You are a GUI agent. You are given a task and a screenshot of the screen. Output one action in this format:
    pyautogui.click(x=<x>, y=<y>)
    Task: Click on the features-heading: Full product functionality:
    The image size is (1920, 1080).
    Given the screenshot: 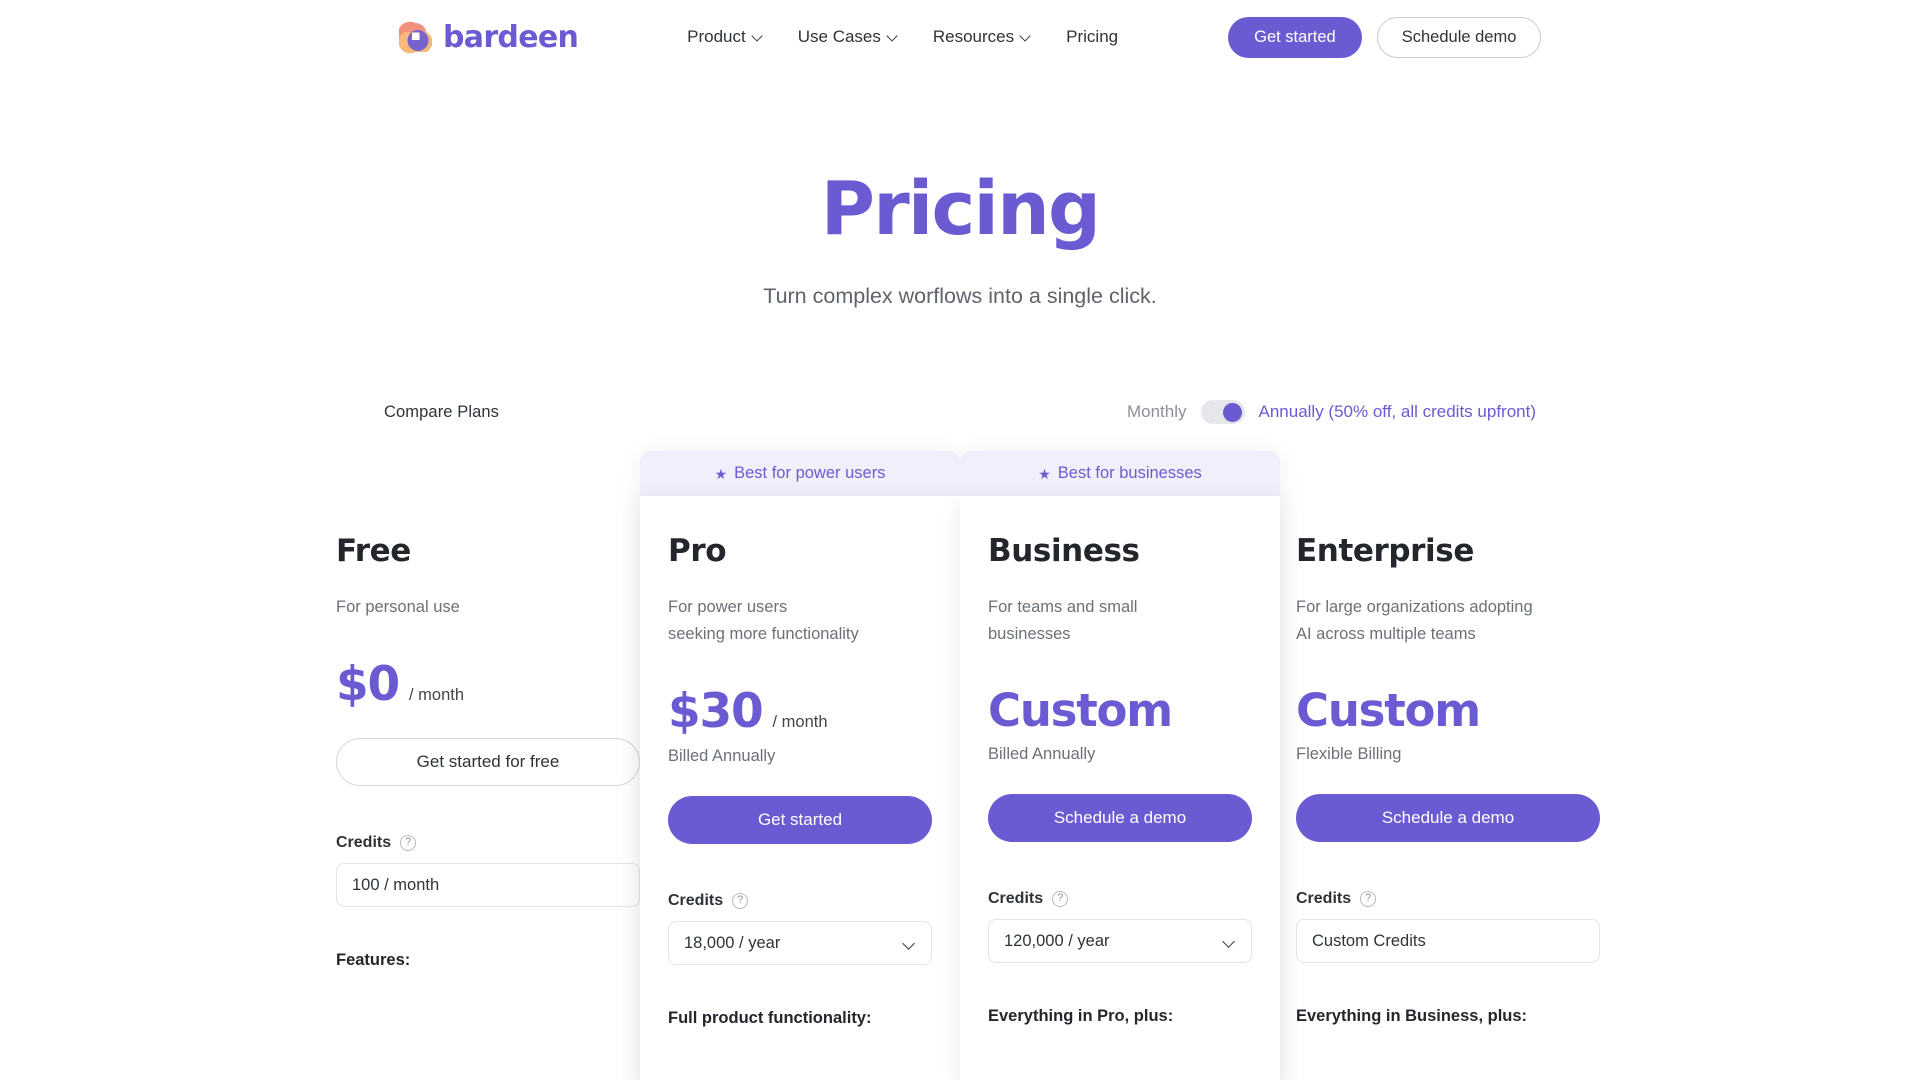 What is the action you would take?
    pyautogui.click(x=770, y=1018)
    